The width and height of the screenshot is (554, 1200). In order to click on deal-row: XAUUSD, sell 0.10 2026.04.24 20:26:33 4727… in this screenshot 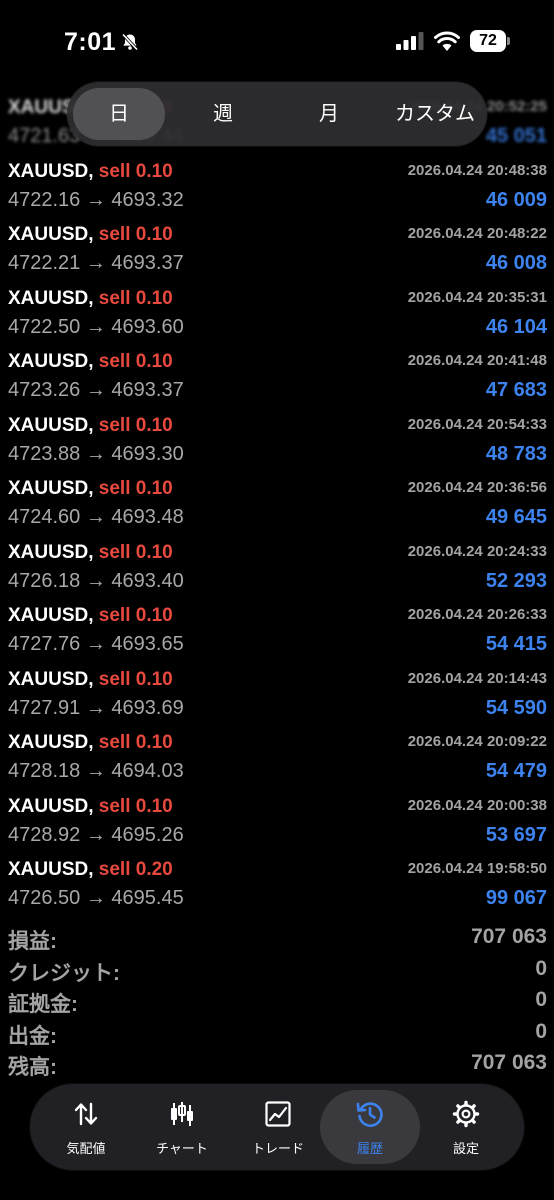, I will do `click(277, 629)`.